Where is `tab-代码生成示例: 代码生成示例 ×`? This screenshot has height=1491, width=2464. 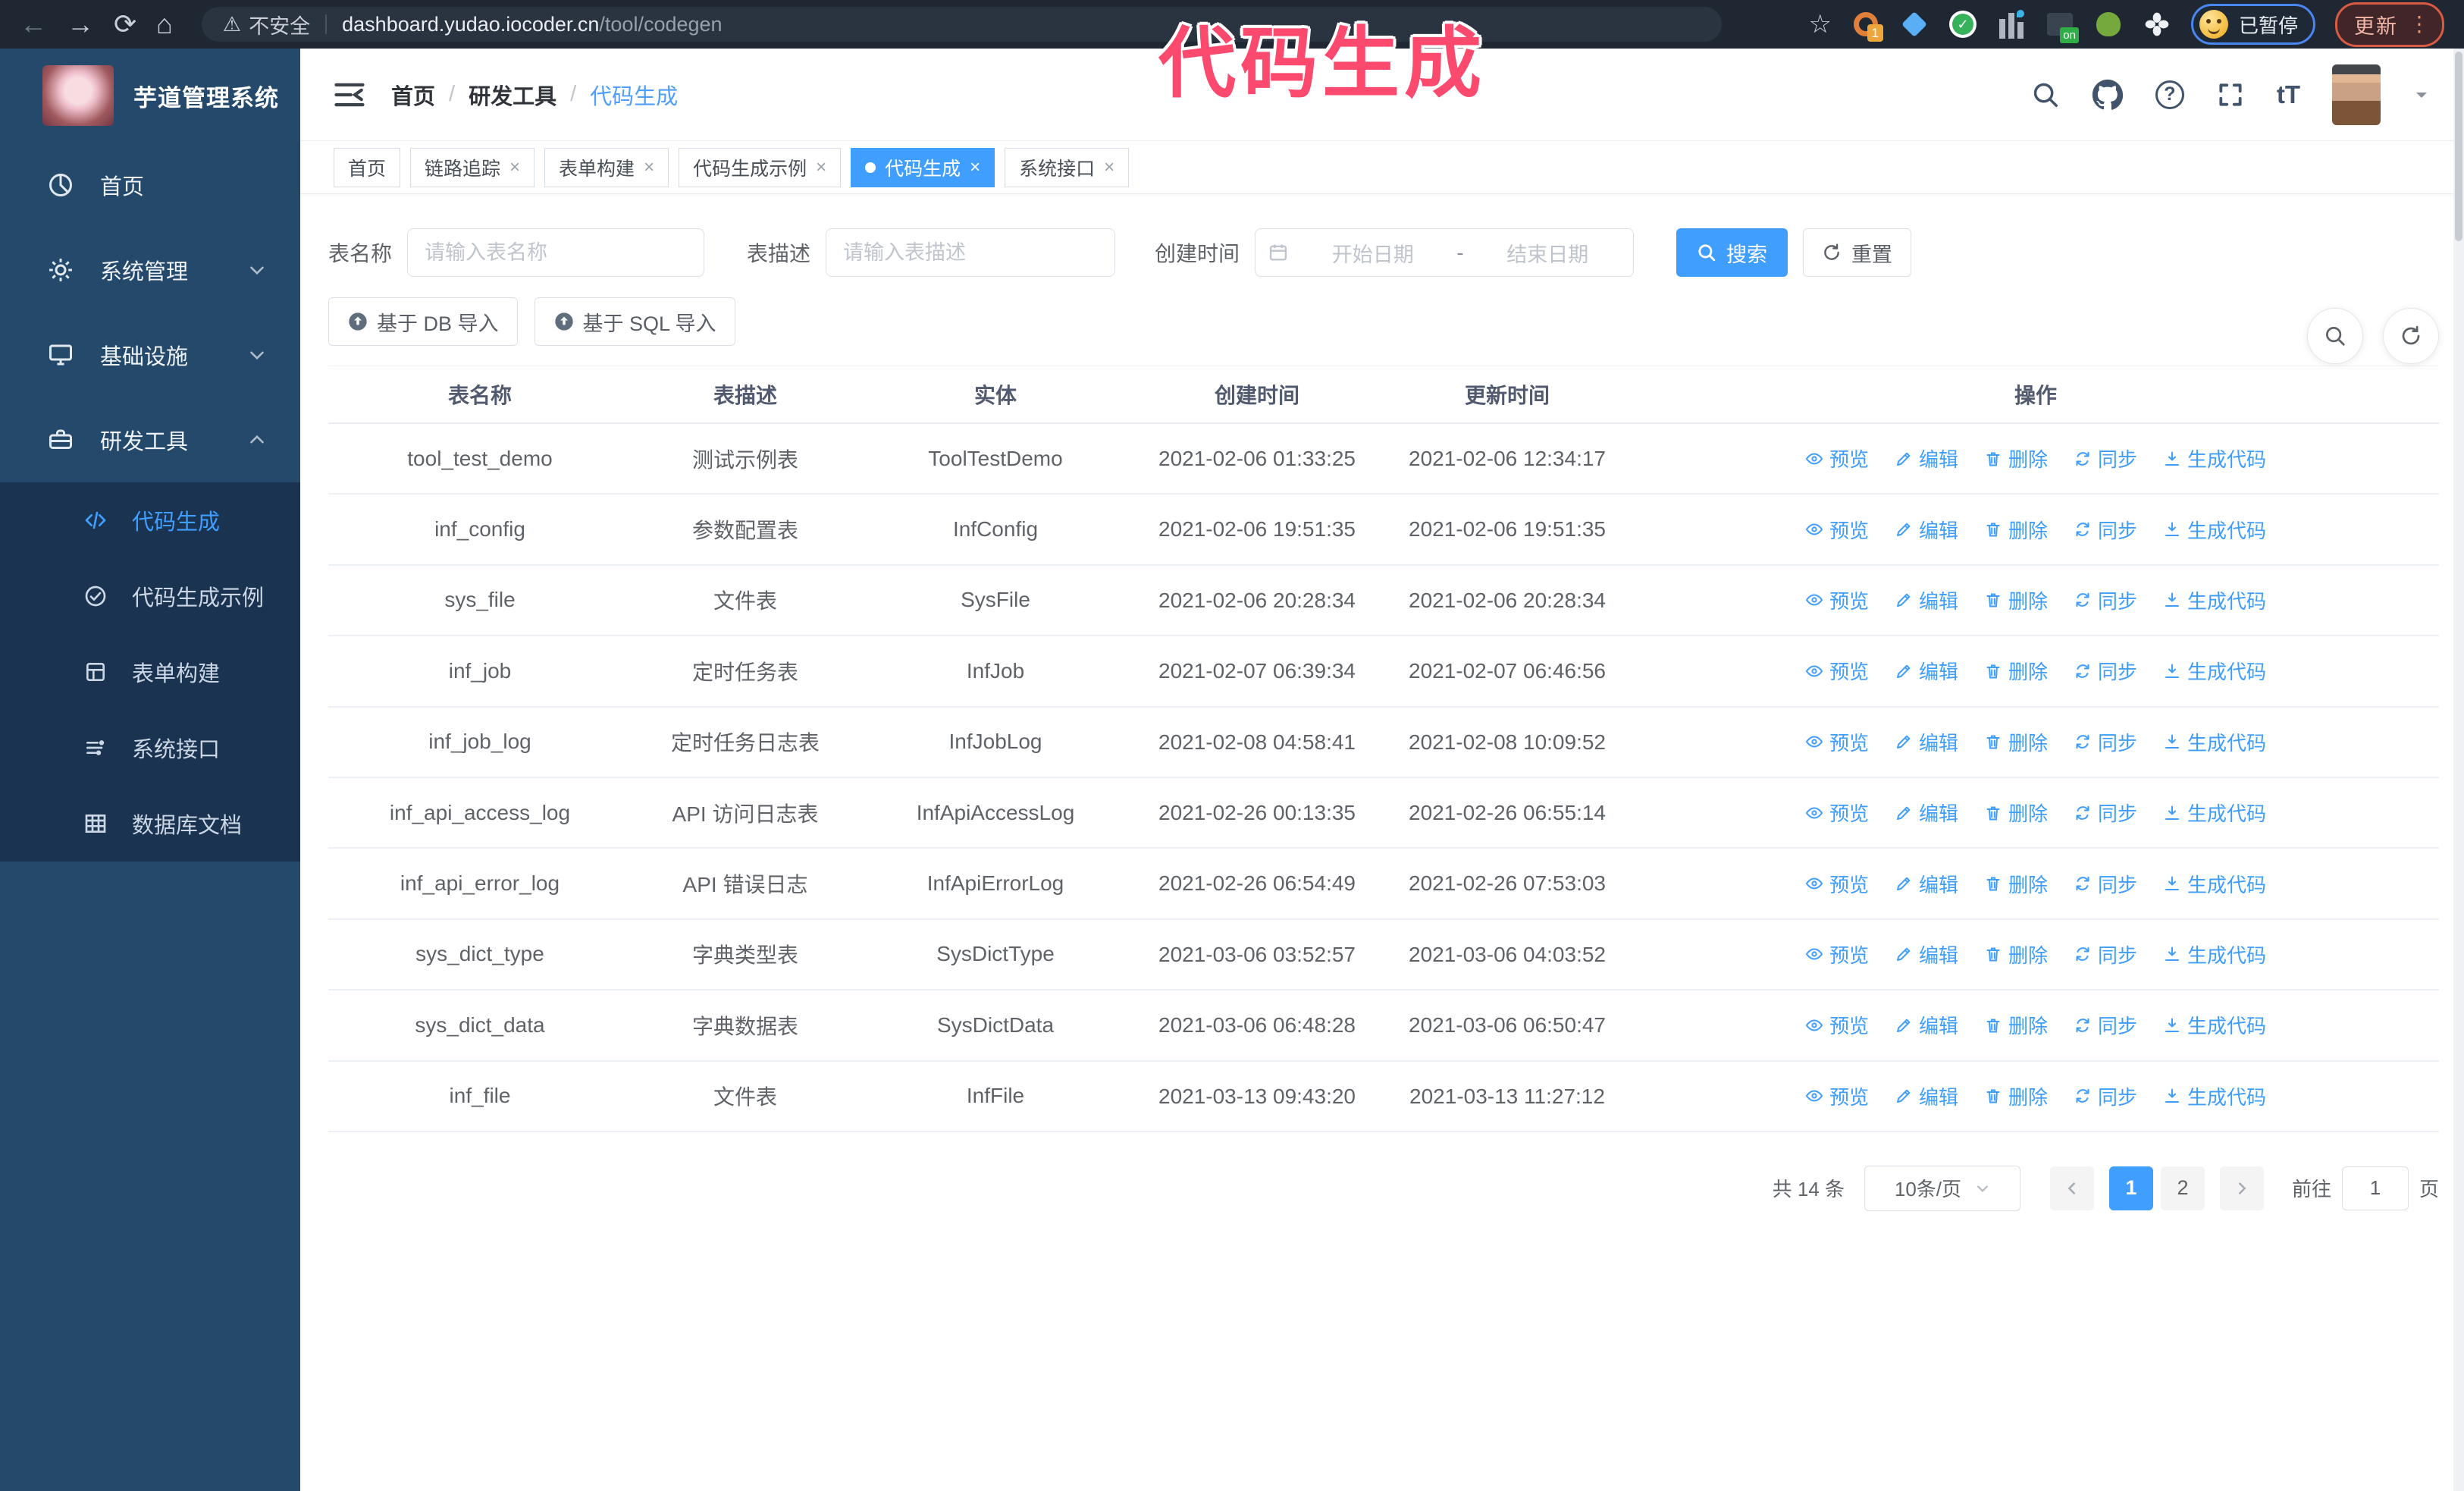
tab-代码生成示例: 代码生成示例 × is located at coordinates (760, 167).